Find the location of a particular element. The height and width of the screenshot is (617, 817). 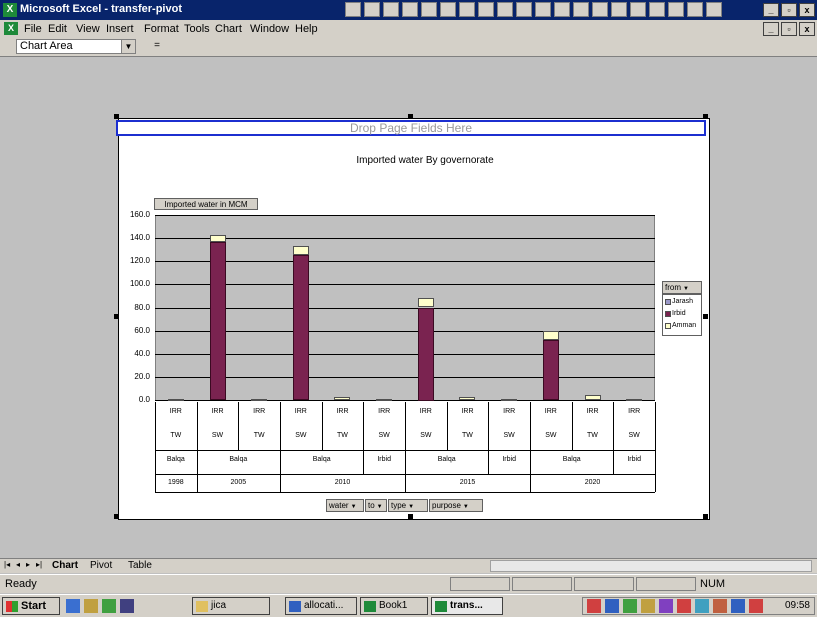

first-sheet-button: |◂ is located at coordinates (7, 564).